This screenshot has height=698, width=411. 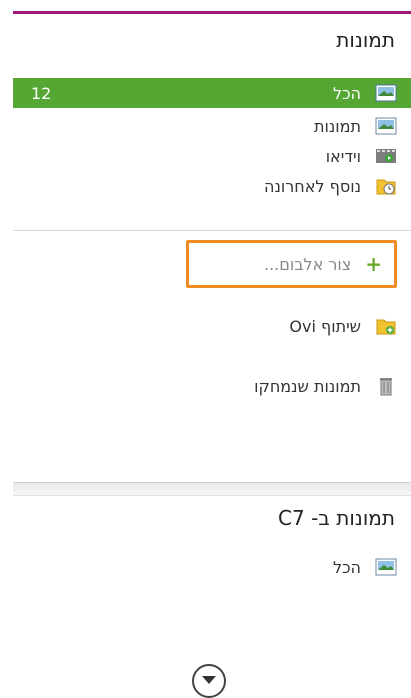 I want to click on sidebar-item-label: תמונות, so click(x=337, y=126).